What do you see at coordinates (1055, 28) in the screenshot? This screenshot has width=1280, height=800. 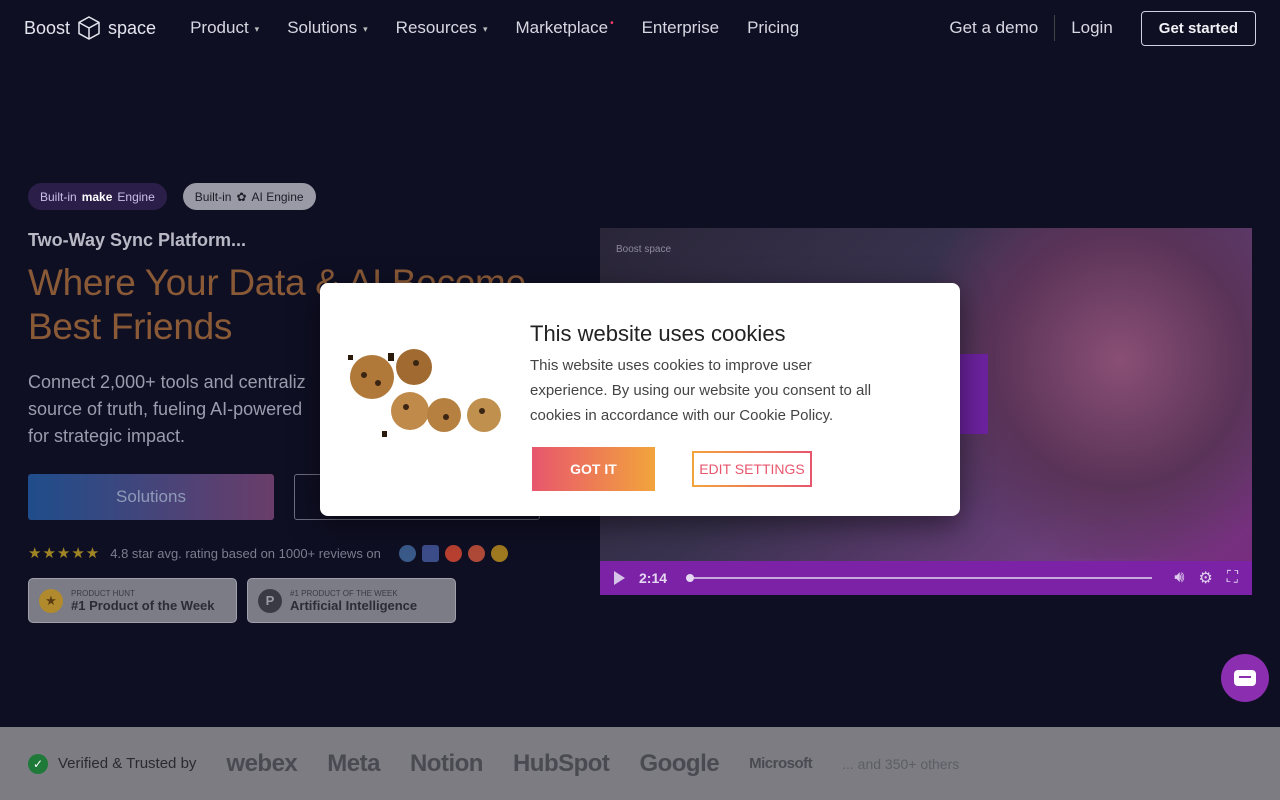 I see `nav-divider` at bounding box center [1055, 28].